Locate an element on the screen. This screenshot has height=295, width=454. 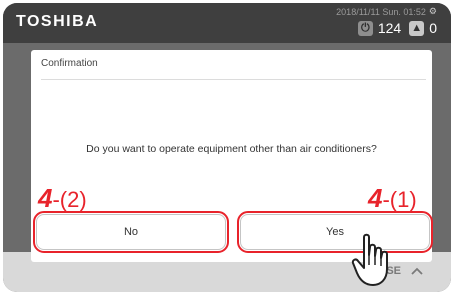
dialog-divider is located at coordinates (233, 79).